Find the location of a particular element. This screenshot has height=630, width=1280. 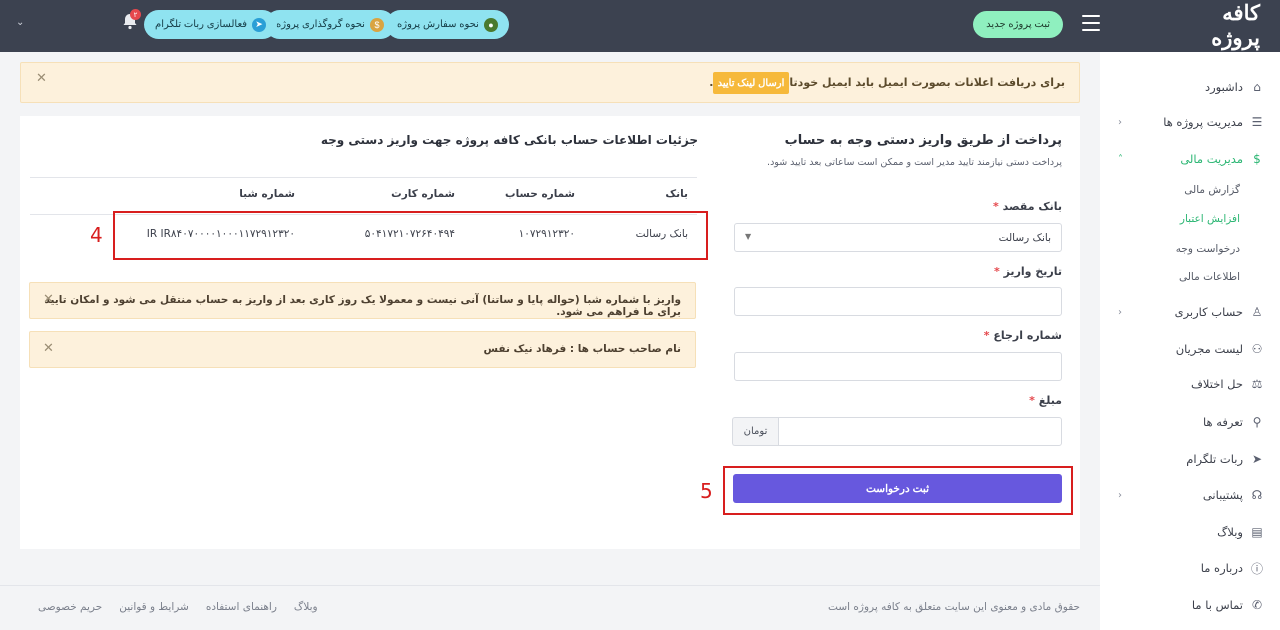

users-icon: ⚇ is located at coordinates (1257, 349).